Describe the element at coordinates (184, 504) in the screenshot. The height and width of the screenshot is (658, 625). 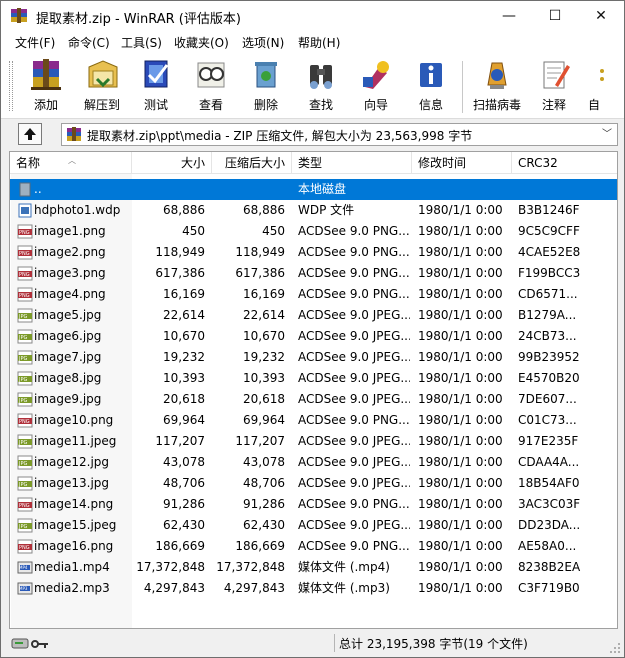
I see `row-size: 91,286` at that location.